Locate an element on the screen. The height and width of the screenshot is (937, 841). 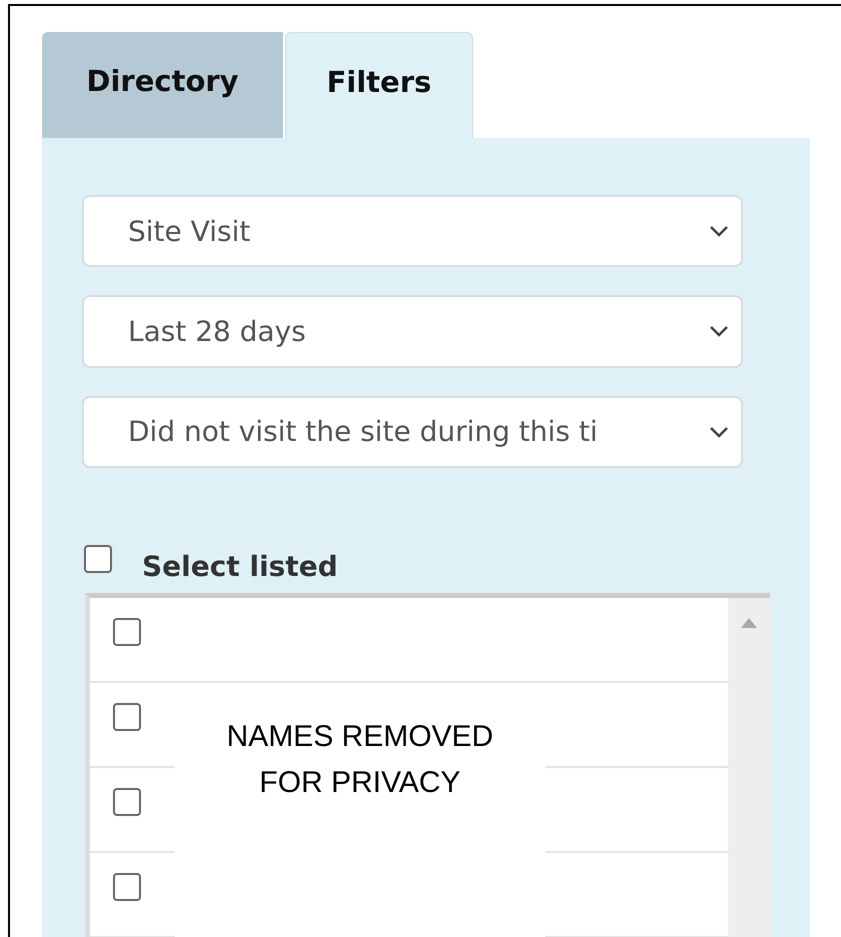
checkbox-label: Select listed is located at coordinates (240, 566).